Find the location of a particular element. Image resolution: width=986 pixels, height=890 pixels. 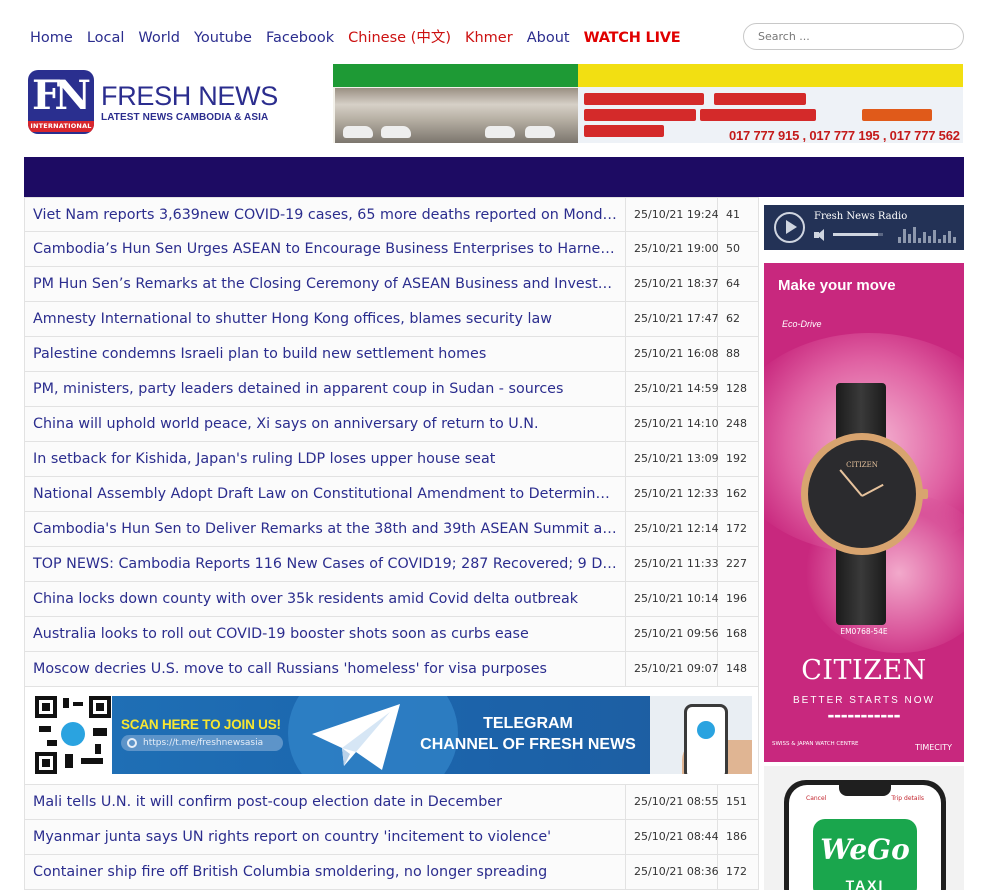

qr-code-icon is located at coordinates (73, 735).